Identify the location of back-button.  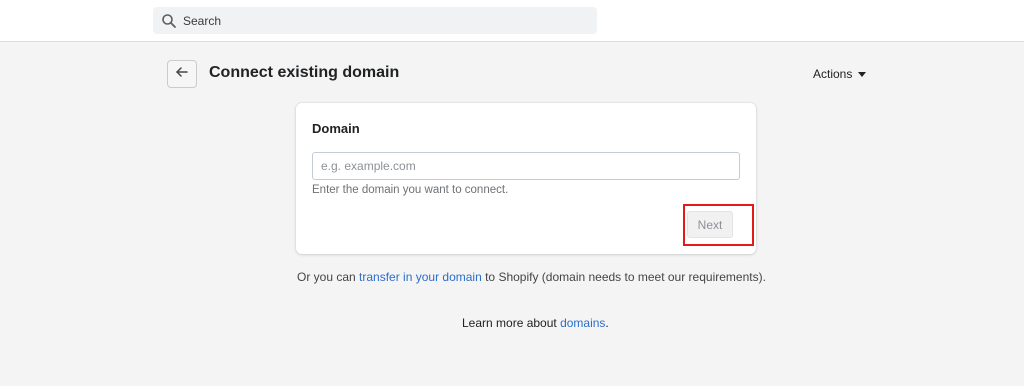
(182, 74).